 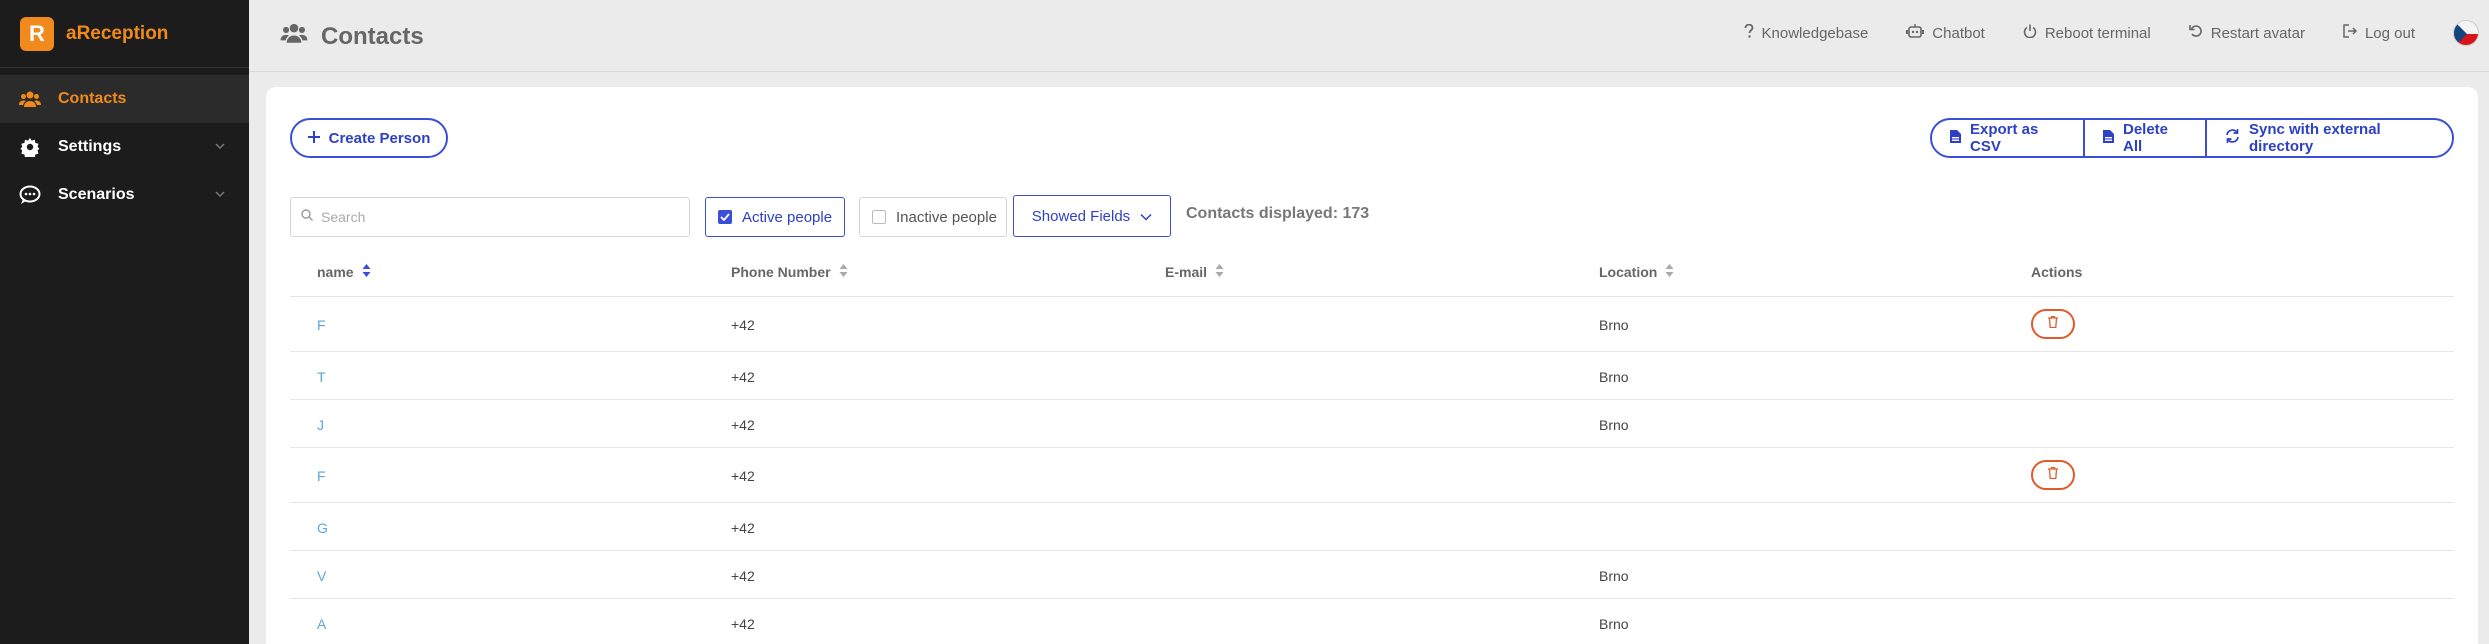 What do you see at coordinates (2087, 33) in the screenshot?
I see `reboot-terminal-link: Reboot terminal` at bounding box center [2087, 33].